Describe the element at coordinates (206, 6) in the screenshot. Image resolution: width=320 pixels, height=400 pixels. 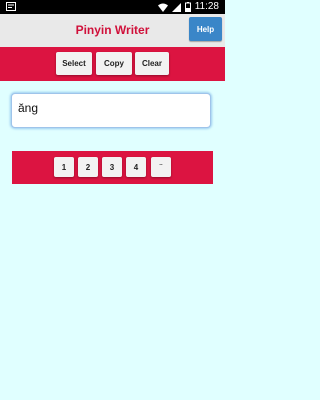
I see `clock: 11:28` at that location.